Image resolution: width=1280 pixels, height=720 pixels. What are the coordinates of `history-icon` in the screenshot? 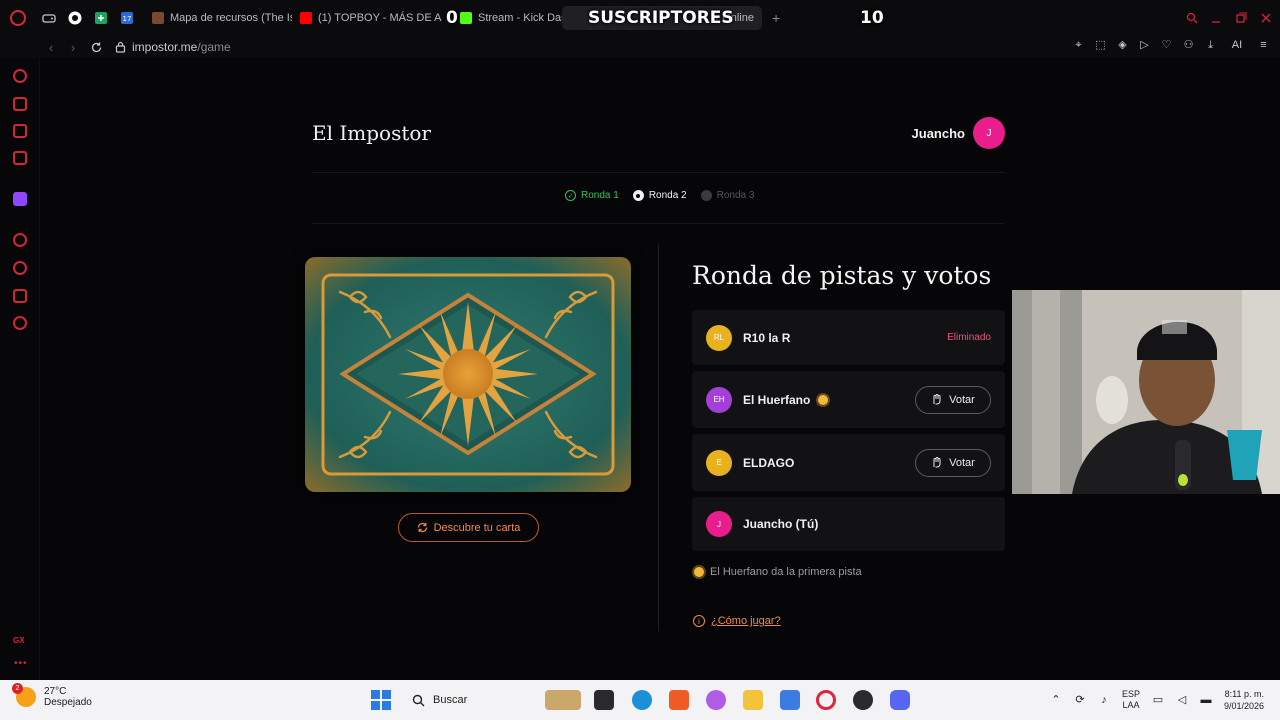 It's located at (20, 268).